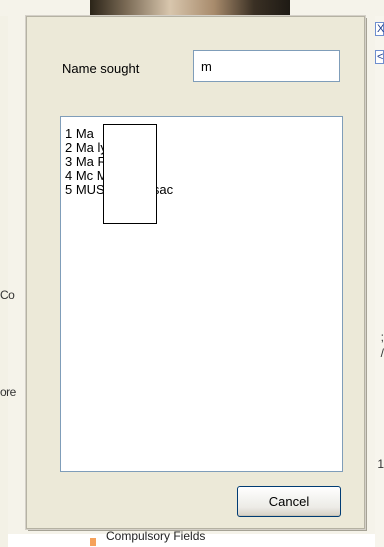 Image resolution: width=384 pixels, height=547 pixels. What do you see at coordinates (101, 68) in the screenshot?
I see `name-sought-label: Name sought` at bounding box center [101, 68].